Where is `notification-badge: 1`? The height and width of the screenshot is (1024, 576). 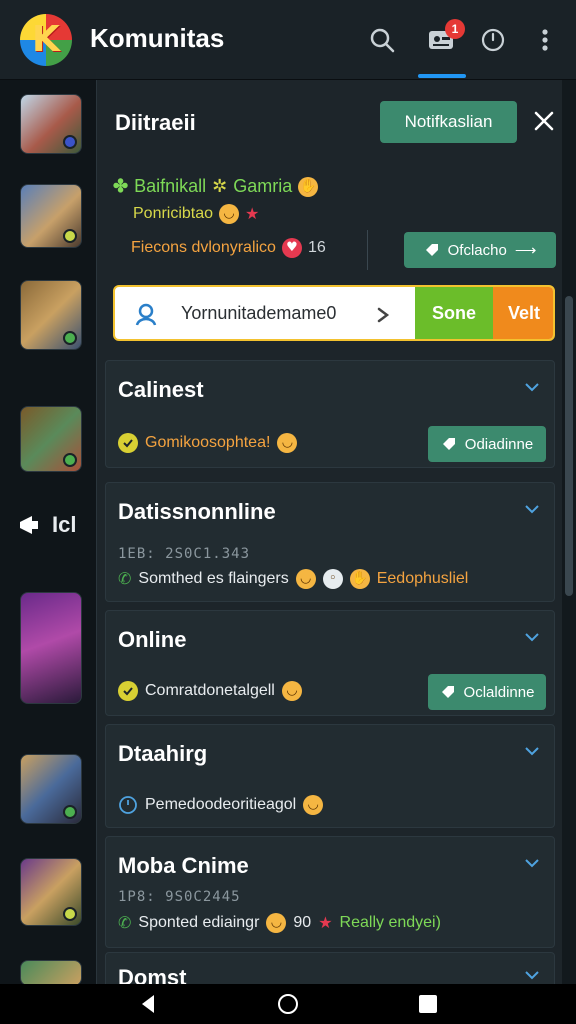 notification-badge: 1 is located at coordinates (455, 29).